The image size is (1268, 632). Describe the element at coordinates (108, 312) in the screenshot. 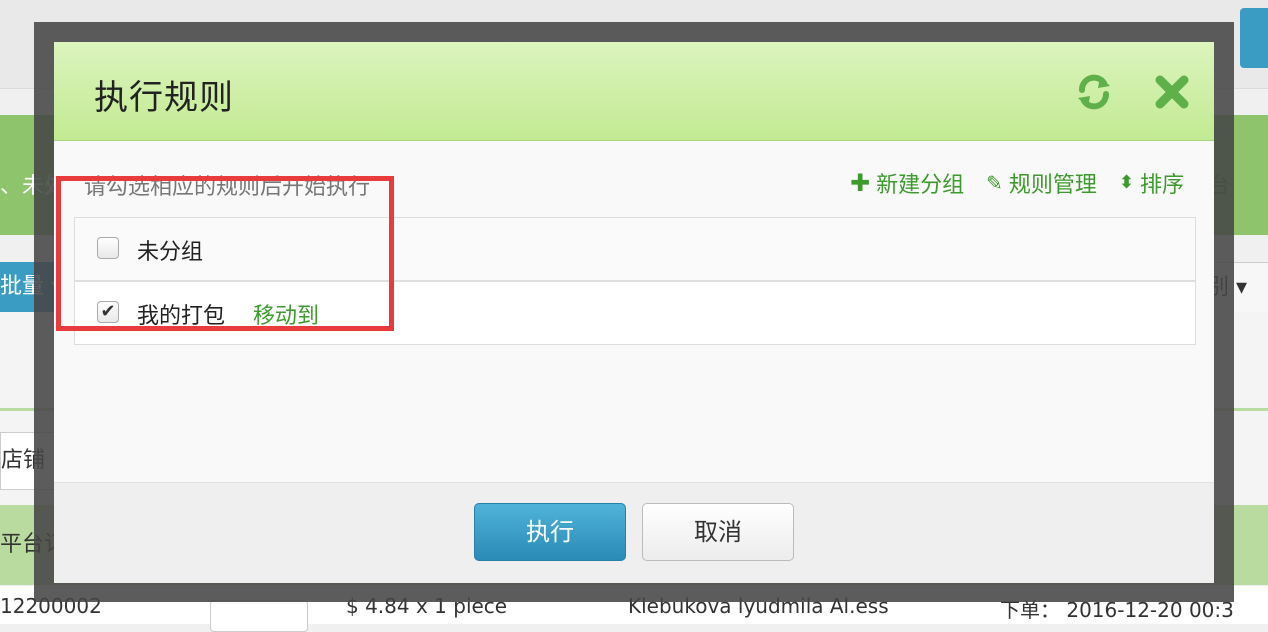

I see `group-checkbox-my-packing: ✔` at that location.